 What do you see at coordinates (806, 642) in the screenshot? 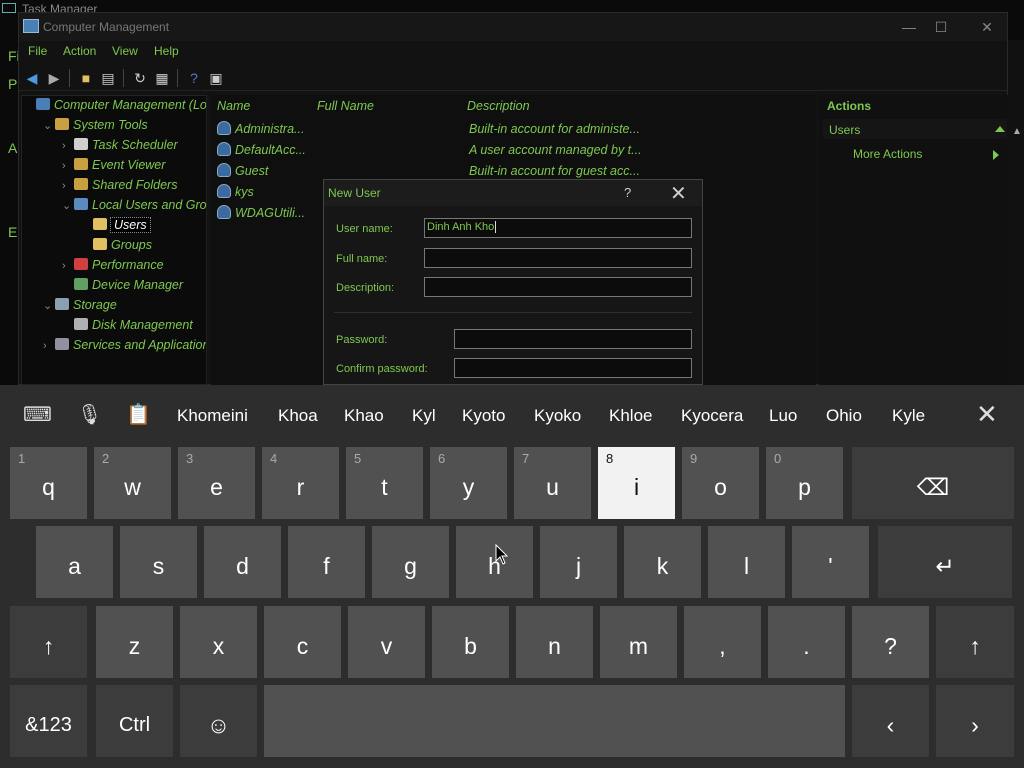
I see `key-period: .` at bounding box center [806, 642].